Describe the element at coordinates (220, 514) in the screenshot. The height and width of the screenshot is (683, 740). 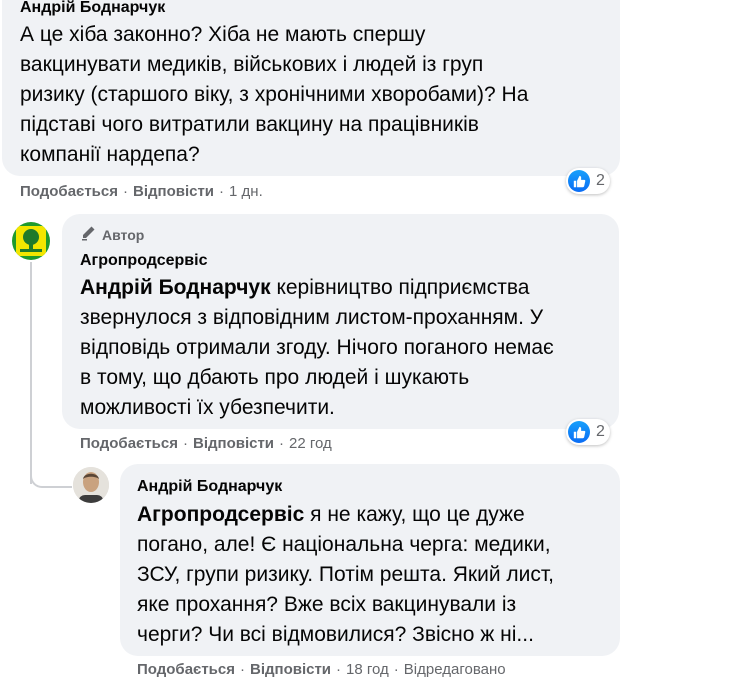
I see `mention-link: Агропродсервіс` at that location.